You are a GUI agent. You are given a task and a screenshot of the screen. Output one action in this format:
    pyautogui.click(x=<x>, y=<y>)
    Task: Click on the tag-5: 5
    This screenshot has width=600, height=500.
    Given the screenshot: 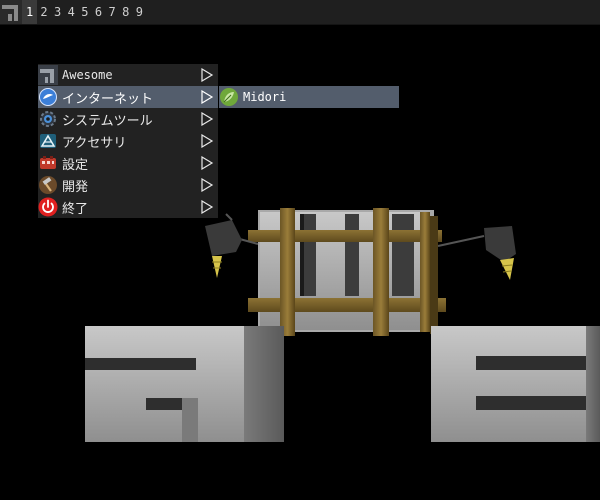 What is the action you would take?
    pyautogui.click(x=85, y=12)
    